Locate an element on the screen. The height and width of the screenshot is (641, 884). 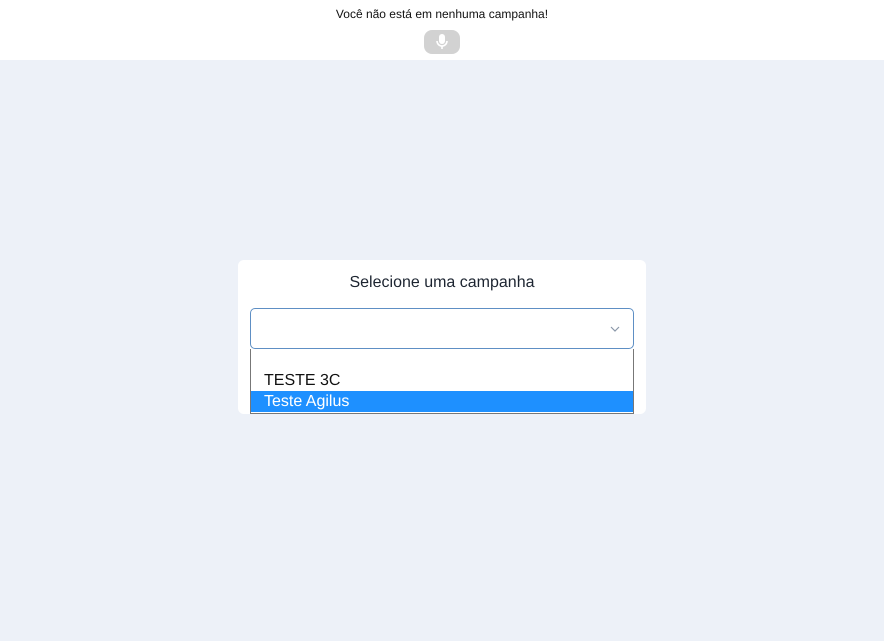
card-title: Selecione uma campanha is located at coordinates (442, 283).